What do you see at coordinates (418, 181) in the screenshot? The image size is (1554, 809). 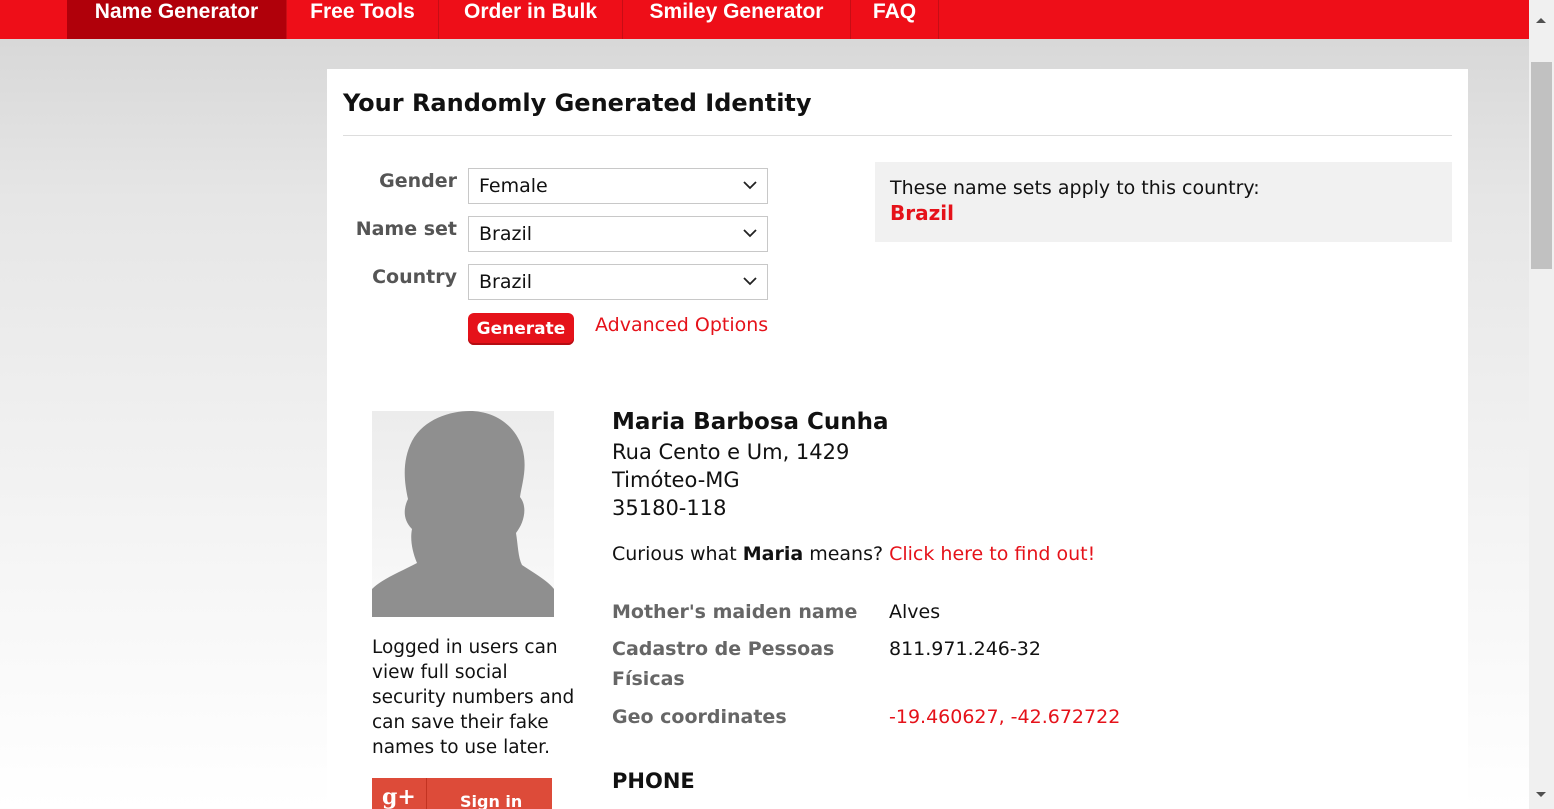 I see `gender-label: Gender` at bounding box center [418, 181].